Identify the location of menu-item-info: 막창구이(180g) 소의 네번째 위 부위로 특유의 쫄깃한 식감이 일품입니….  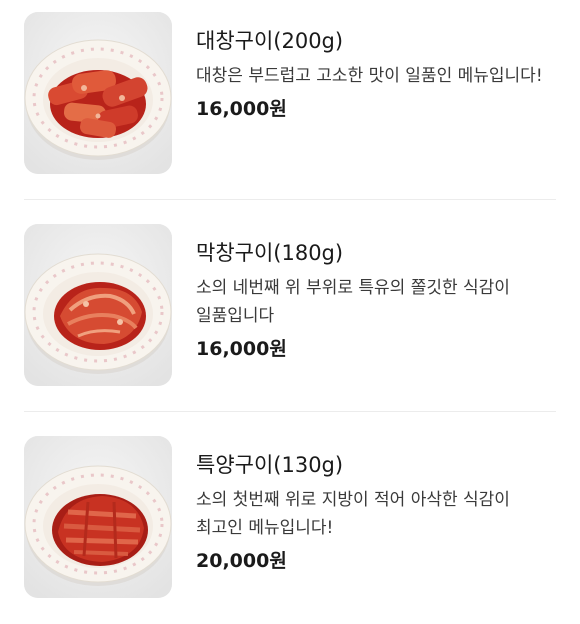
(376, 300).